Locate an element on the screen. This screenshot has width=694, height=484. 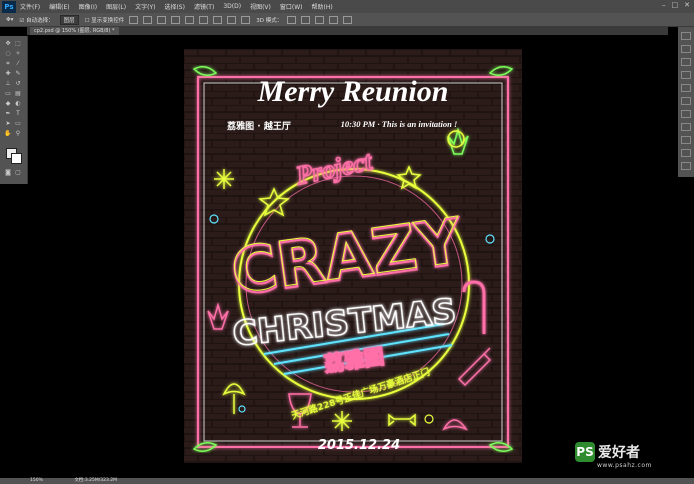
menu-filter: 滤镜(T) is located at coordinates (204, 6).